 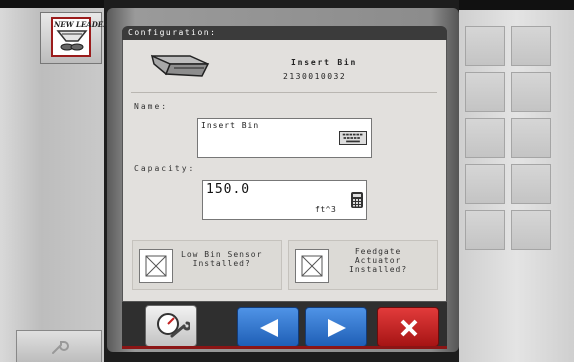 What do you see at coordinates (52, 4) in the screenshot?
I see `top-strip` at bounding box center [52, 4].